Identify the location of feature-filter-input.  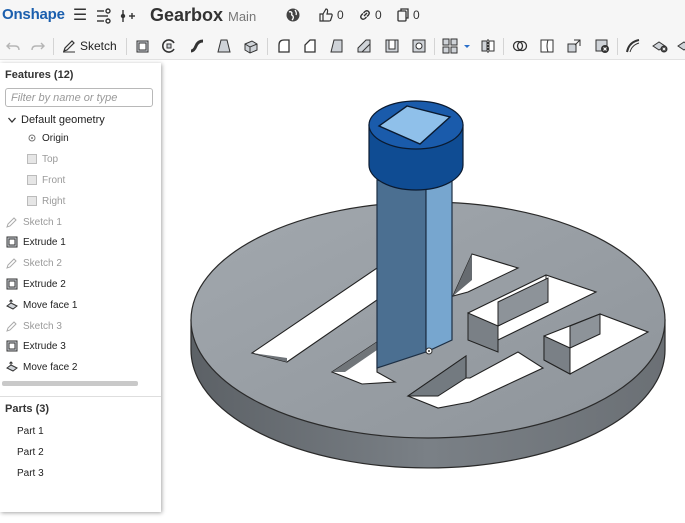
(79, 97).